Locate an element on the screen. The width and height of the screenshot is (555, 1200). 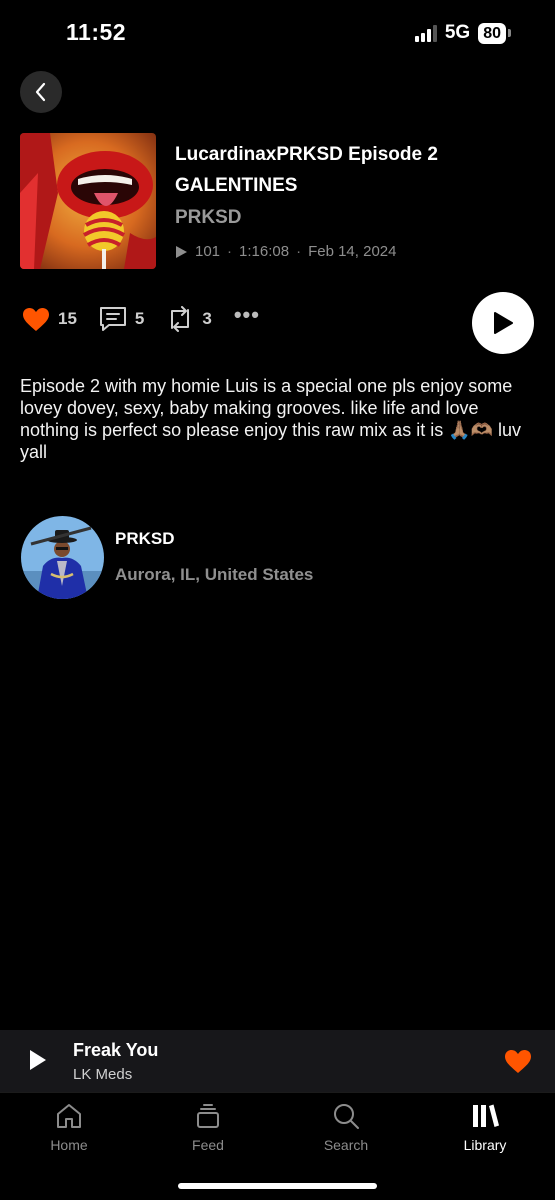
search-icon is located at coordinates (346, 1116).